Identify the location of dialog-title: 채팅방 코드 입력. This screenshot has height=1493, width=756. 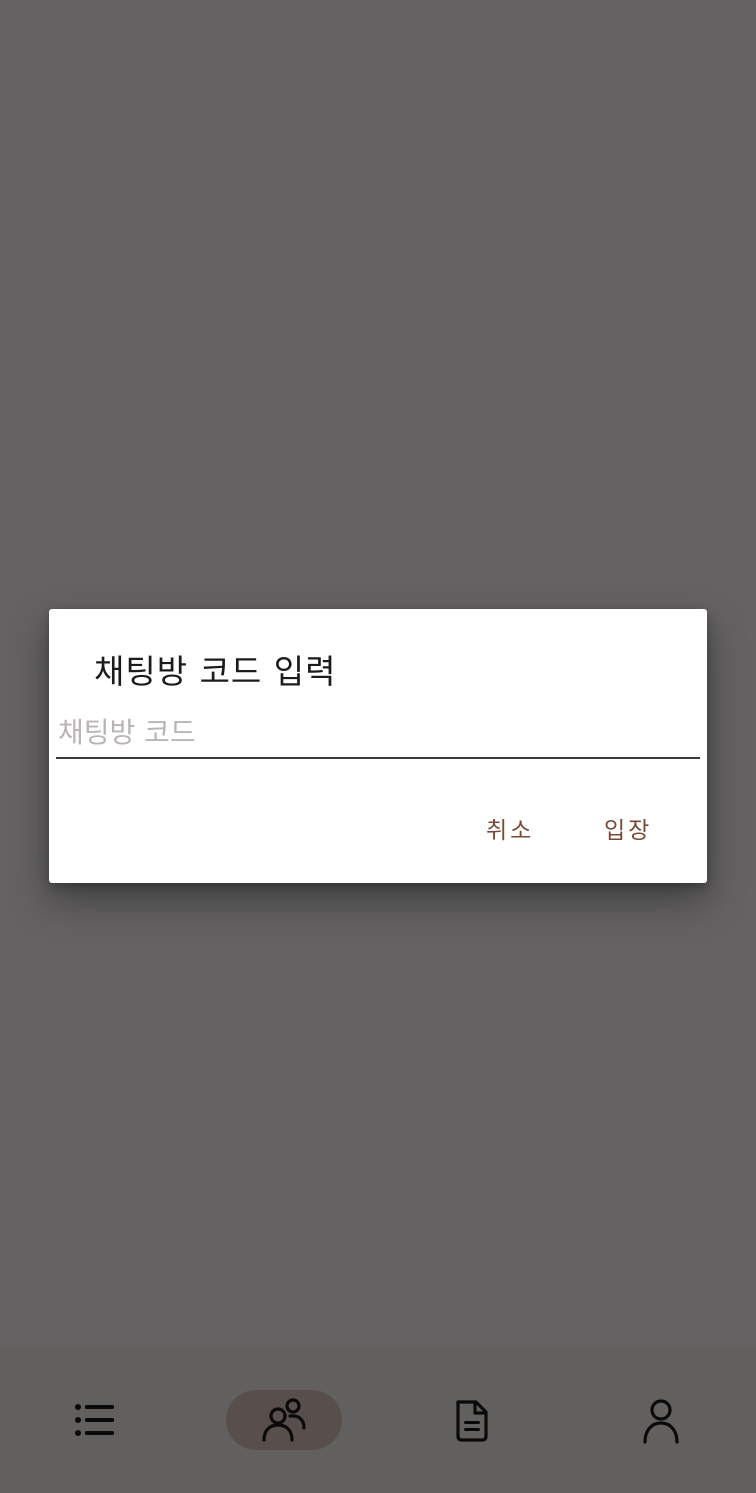
(215, 671).